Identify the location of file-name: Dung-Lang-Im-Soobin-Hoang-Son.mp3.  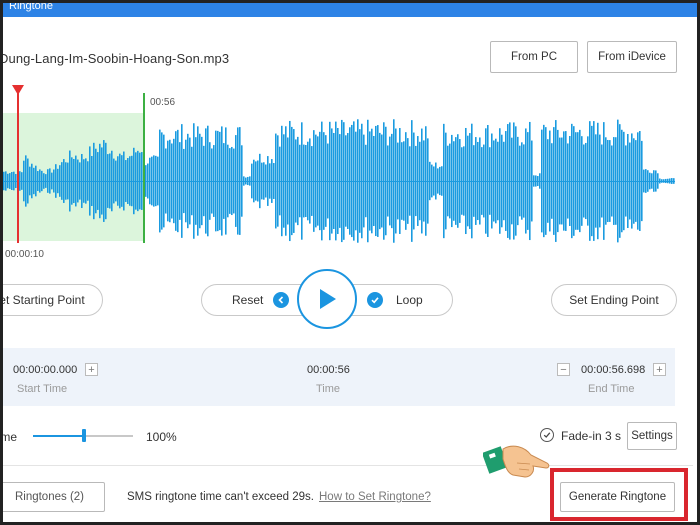
(115, 58).